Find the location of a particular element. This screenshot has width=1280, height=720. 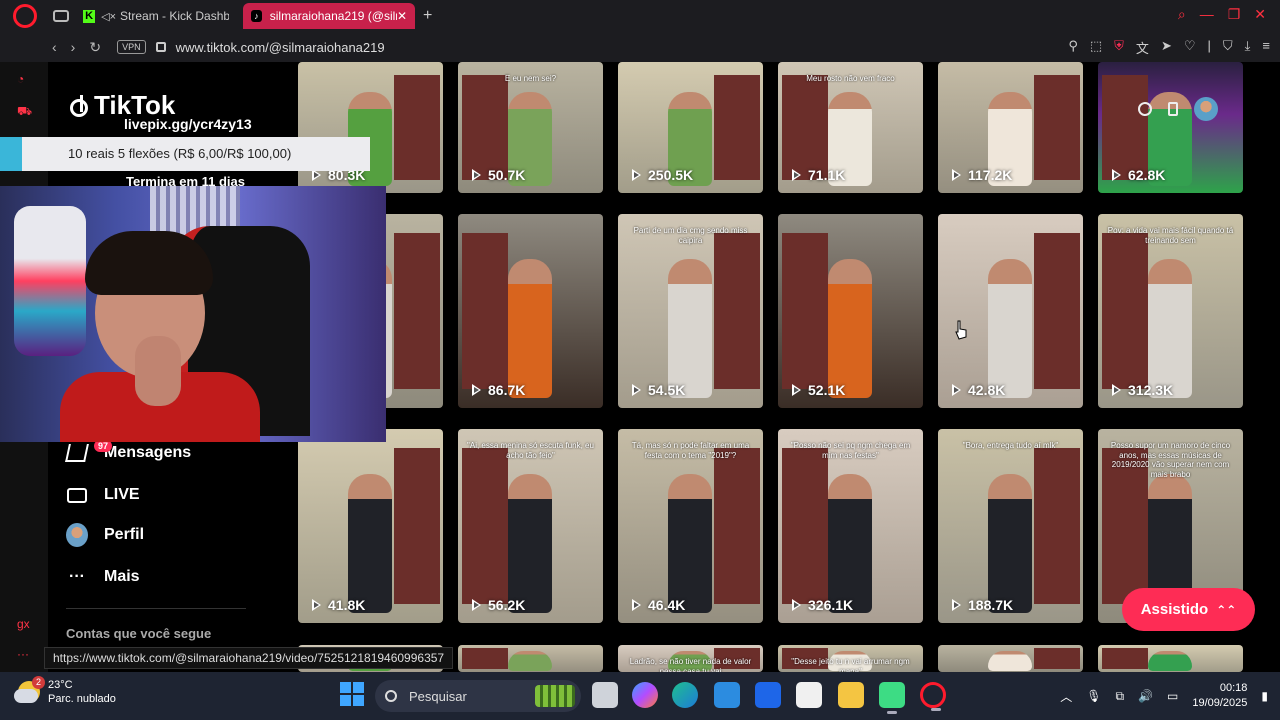

url-field: www.tiktok.com/@silmaraiohana219 is located at coordinates (280, 47).